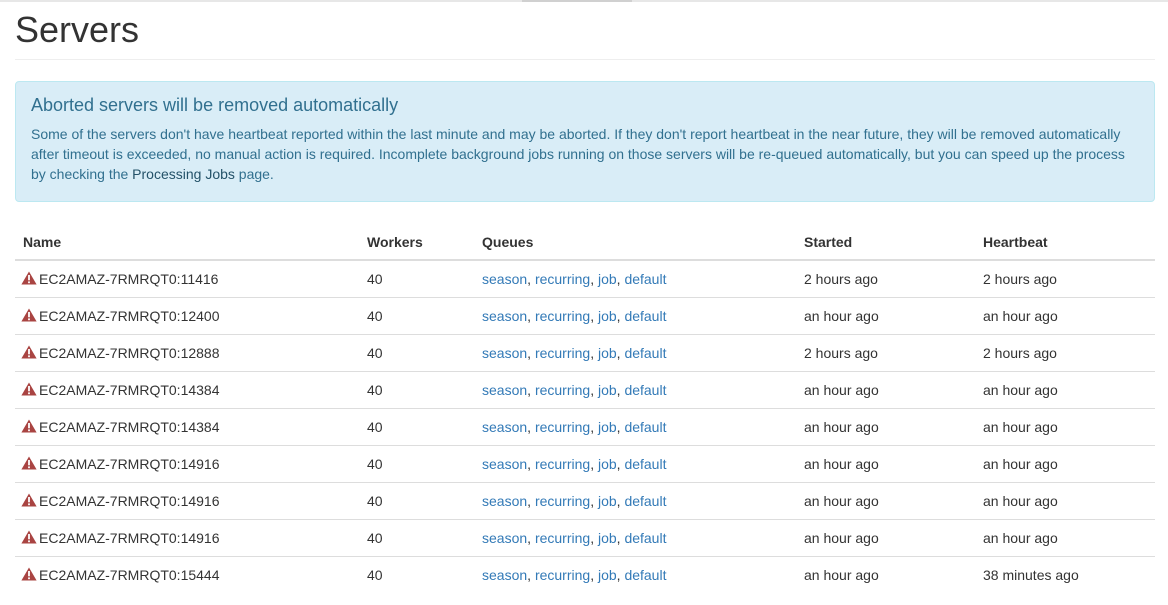  What do you see at coordinates (885, 278) in the screenshot?
I see `started-cell: 2 hours ago` at bounding box center [885, 278].